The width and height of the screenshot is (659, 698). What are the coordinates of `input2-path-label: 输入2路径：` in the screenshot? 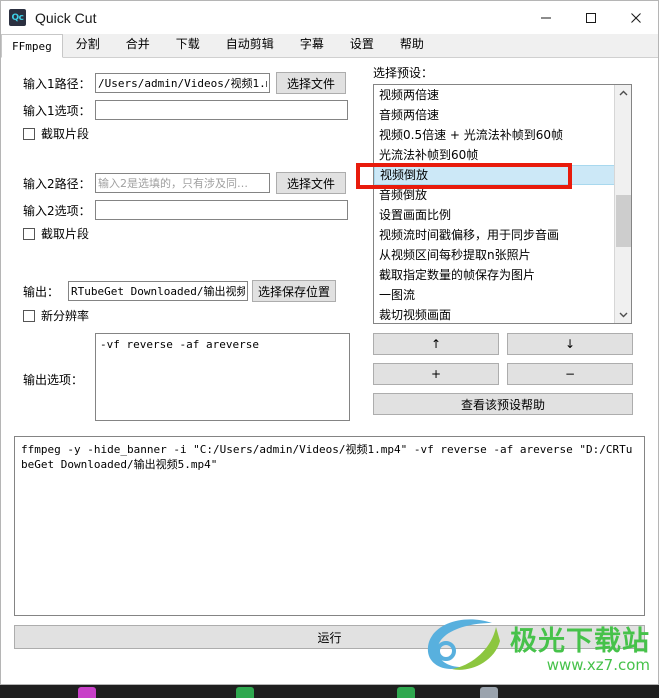 It's located at (57, 183).